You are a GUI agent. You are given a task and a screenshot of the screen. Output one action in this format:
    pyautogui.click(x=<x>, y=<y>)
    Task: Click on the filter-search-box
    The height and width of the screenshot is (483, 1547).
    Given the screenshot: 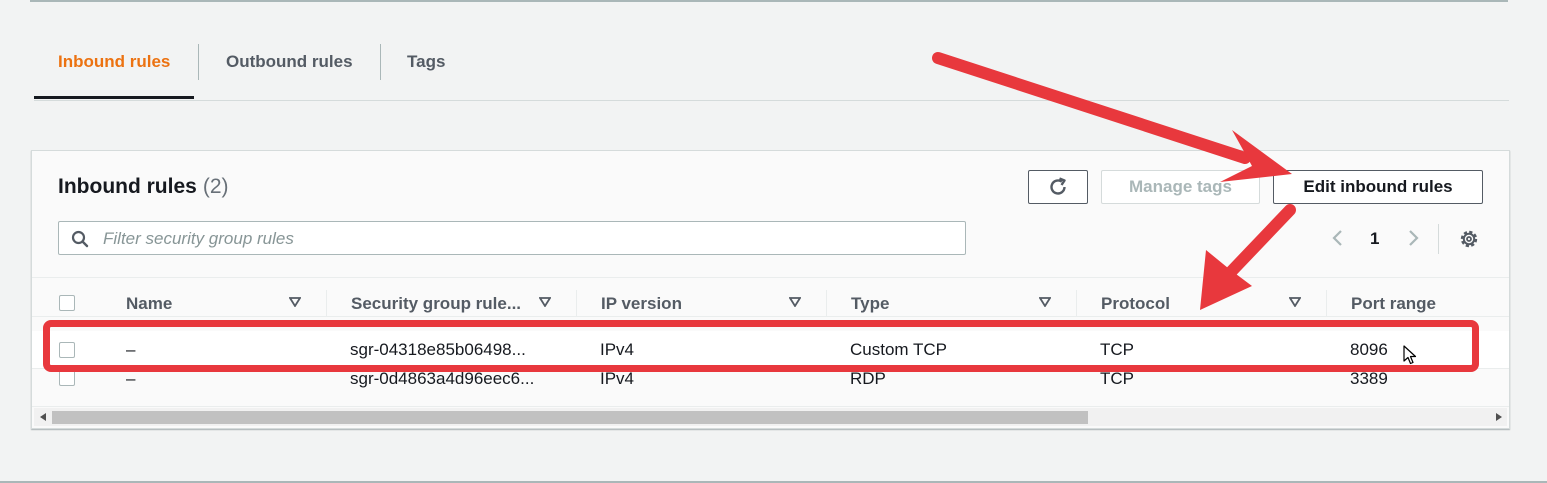 What is the action you would take?
    pyautogui.click(x=512, y=238)
    